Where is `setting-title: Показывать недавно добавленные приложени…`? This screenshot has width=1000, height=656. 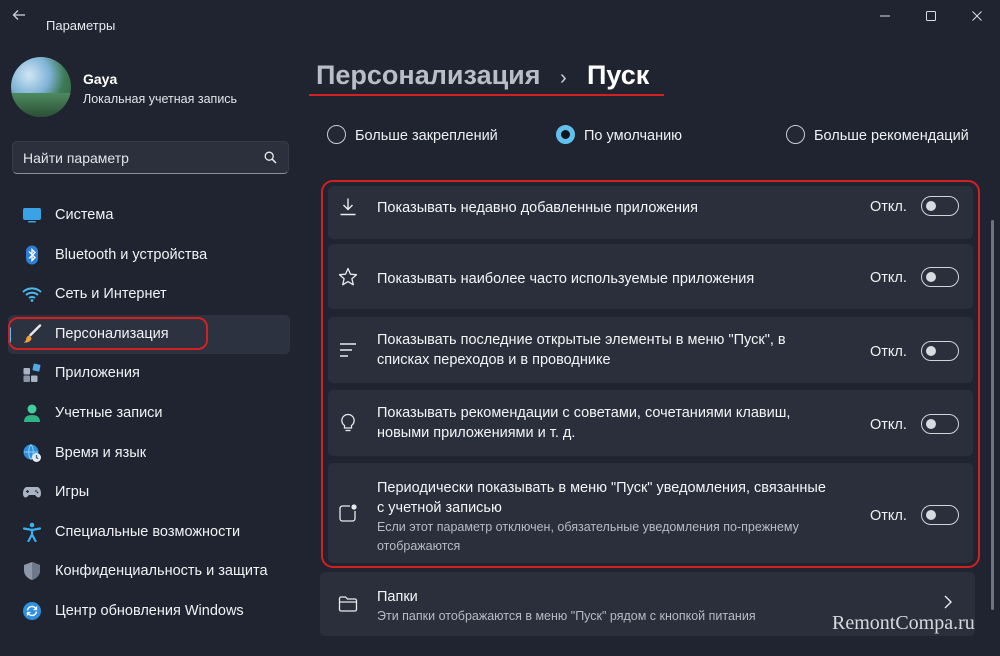 setting-title: Показывать недавно добавленные приложени… is located at coordinates (537, 208).